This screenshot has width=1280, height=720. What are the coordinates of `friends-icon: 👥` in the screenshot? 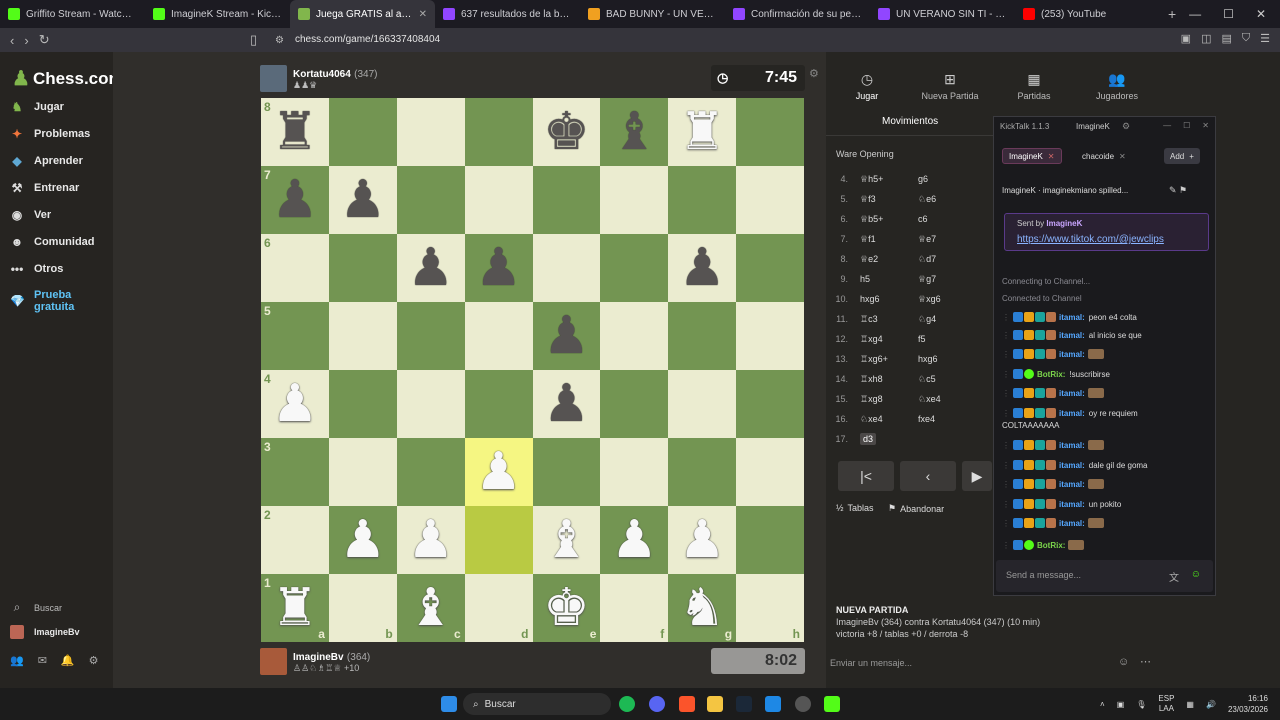 It's located at (17, 660).